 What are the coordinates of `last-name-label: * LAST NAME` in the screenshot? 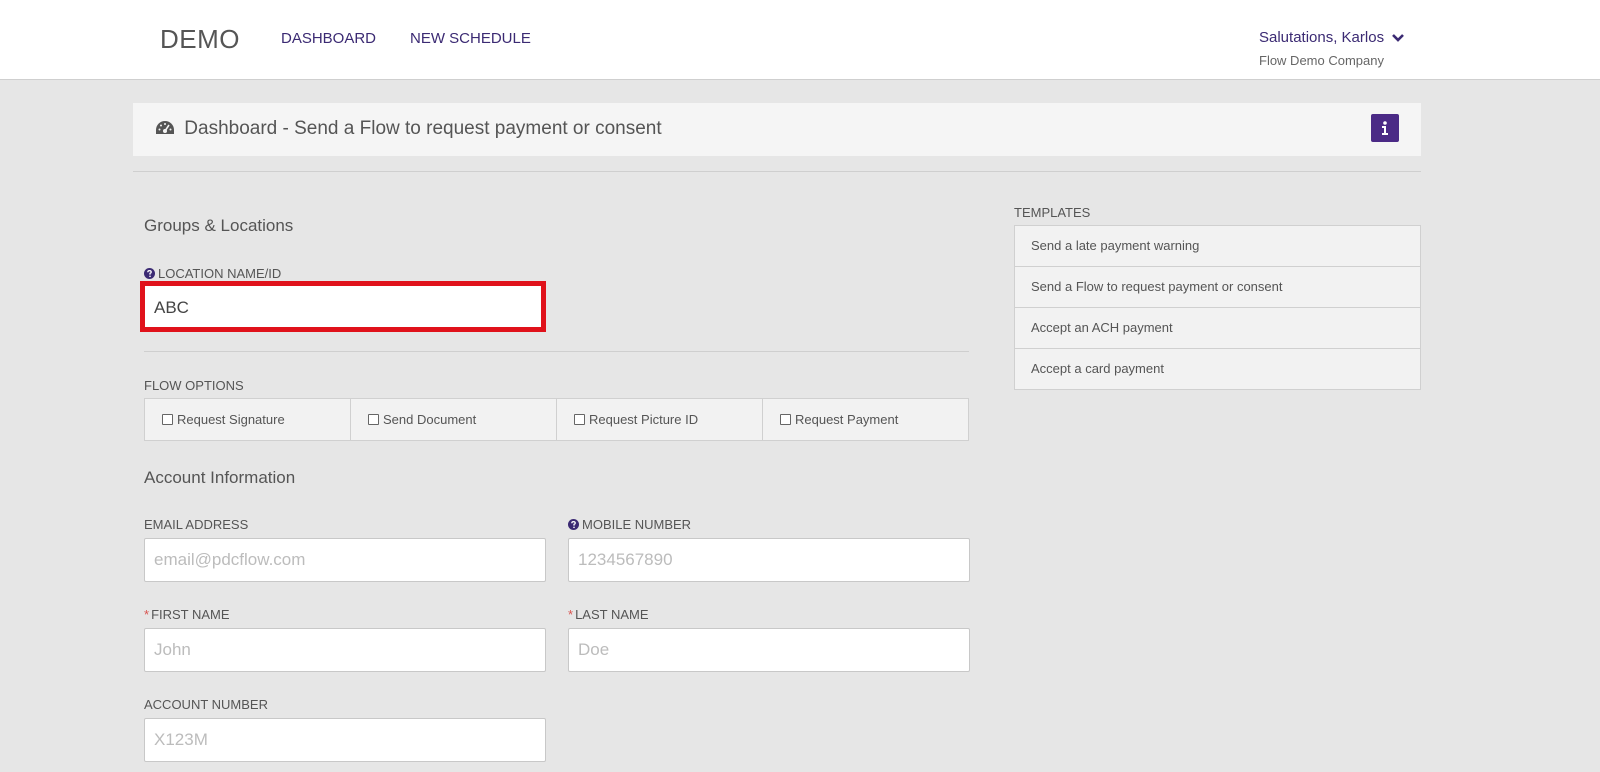 It's located at (608, 614).